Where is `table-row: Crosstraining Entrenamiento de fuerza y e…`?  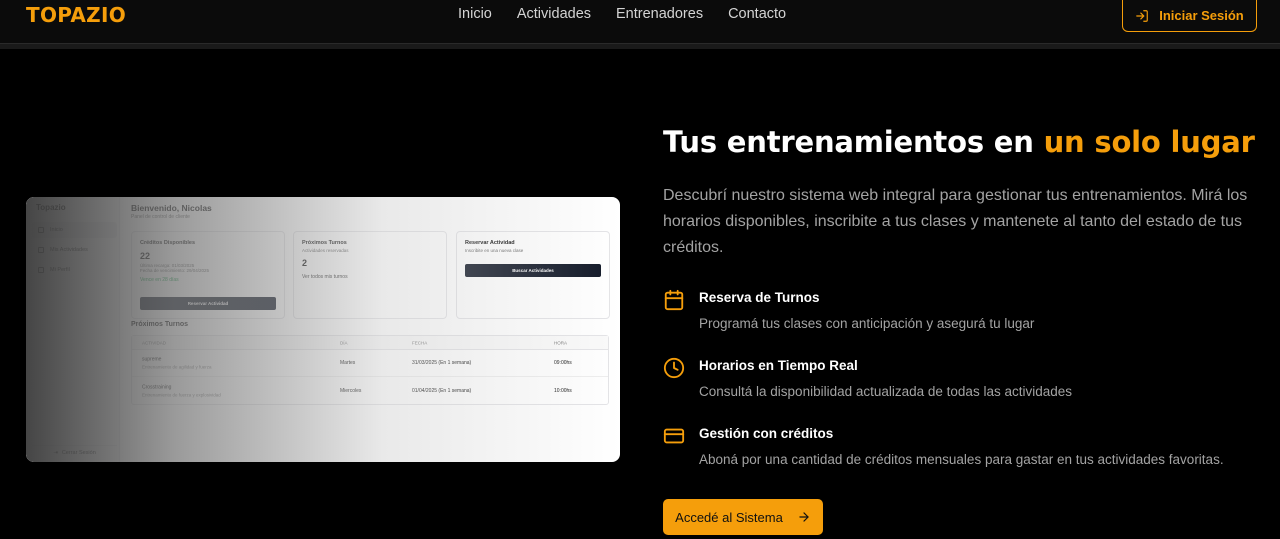
table-row: Crosstraining Entrenamiento de fuerza y e… is located at coordinates (357, 390).